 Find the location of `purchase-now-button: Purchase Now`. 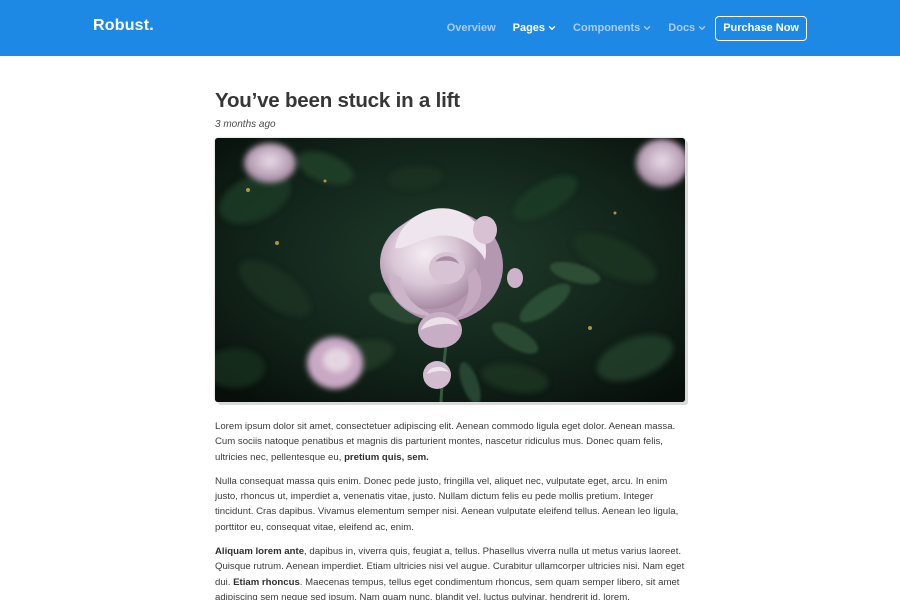

purchase-now-button: Purchase Now is located at coordinates (761, 28).